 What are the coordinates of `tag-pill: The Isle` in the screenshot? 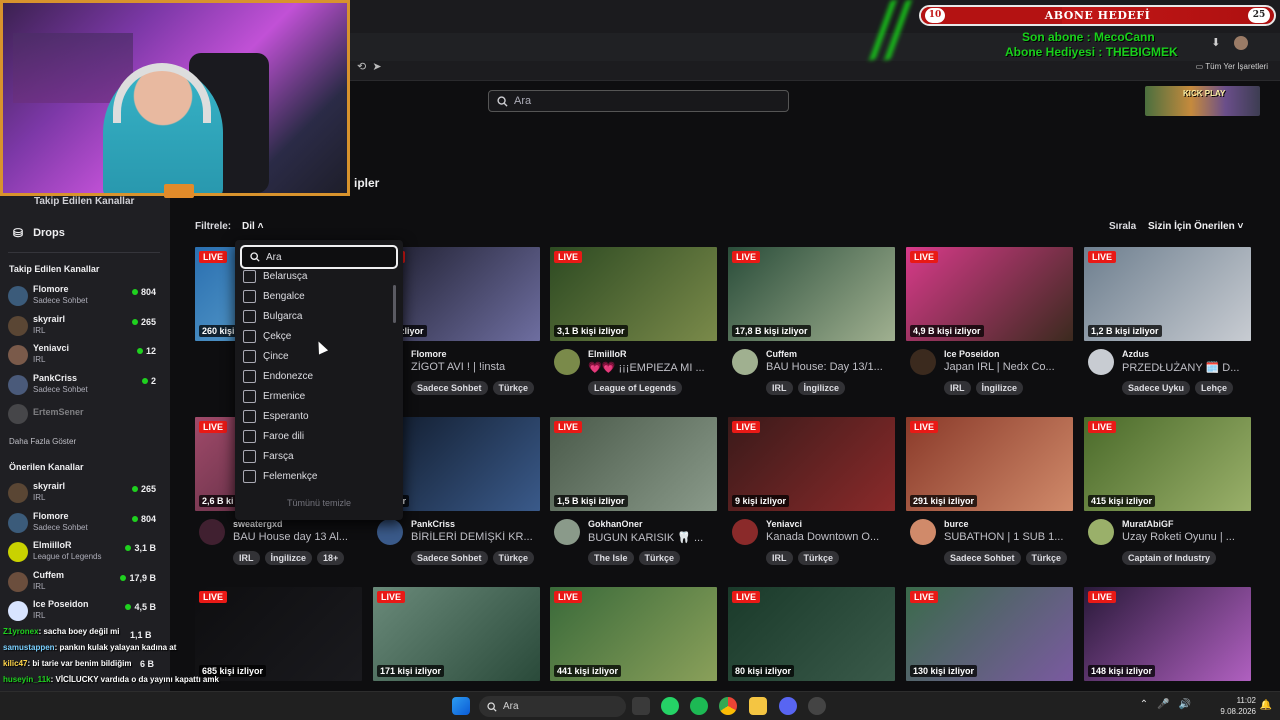 It's located at (611, 558).